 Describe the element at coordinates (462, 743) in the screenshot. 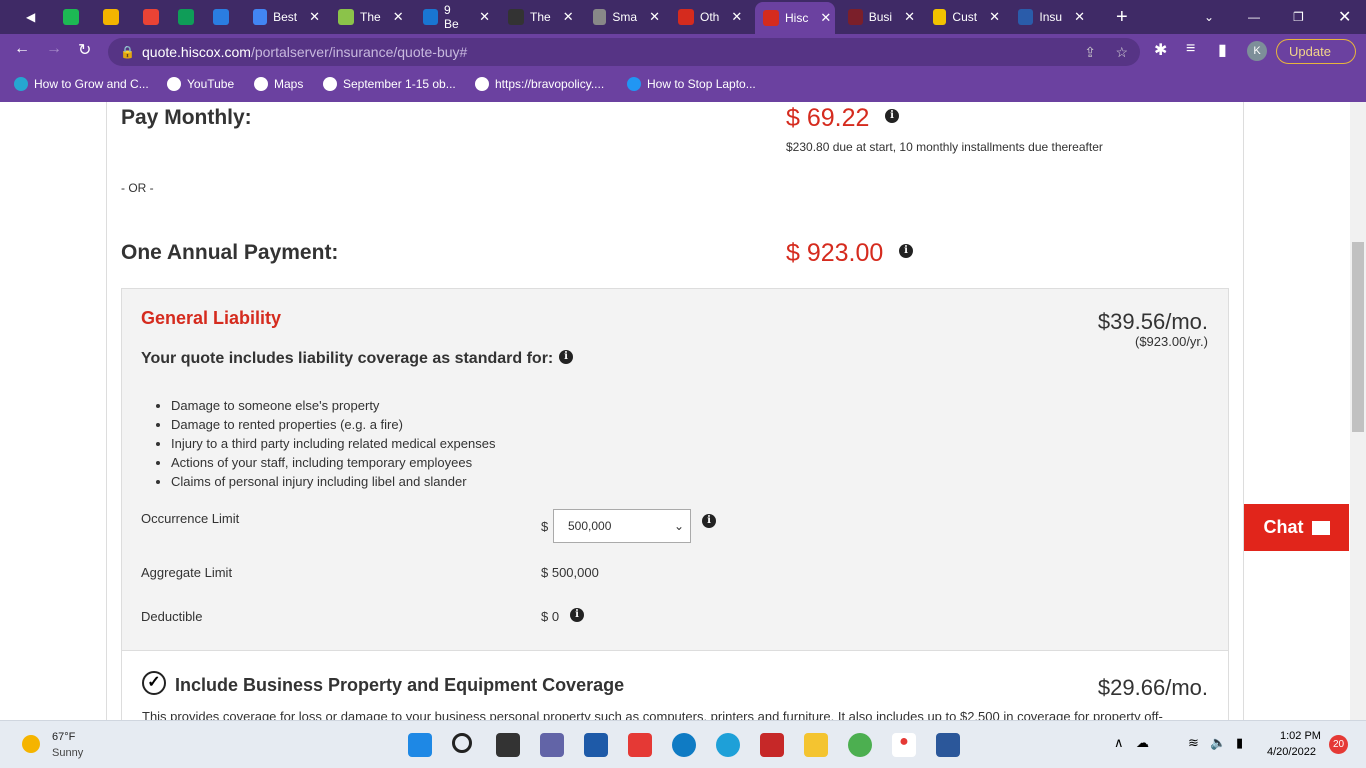

I see `search-icon` at that location.